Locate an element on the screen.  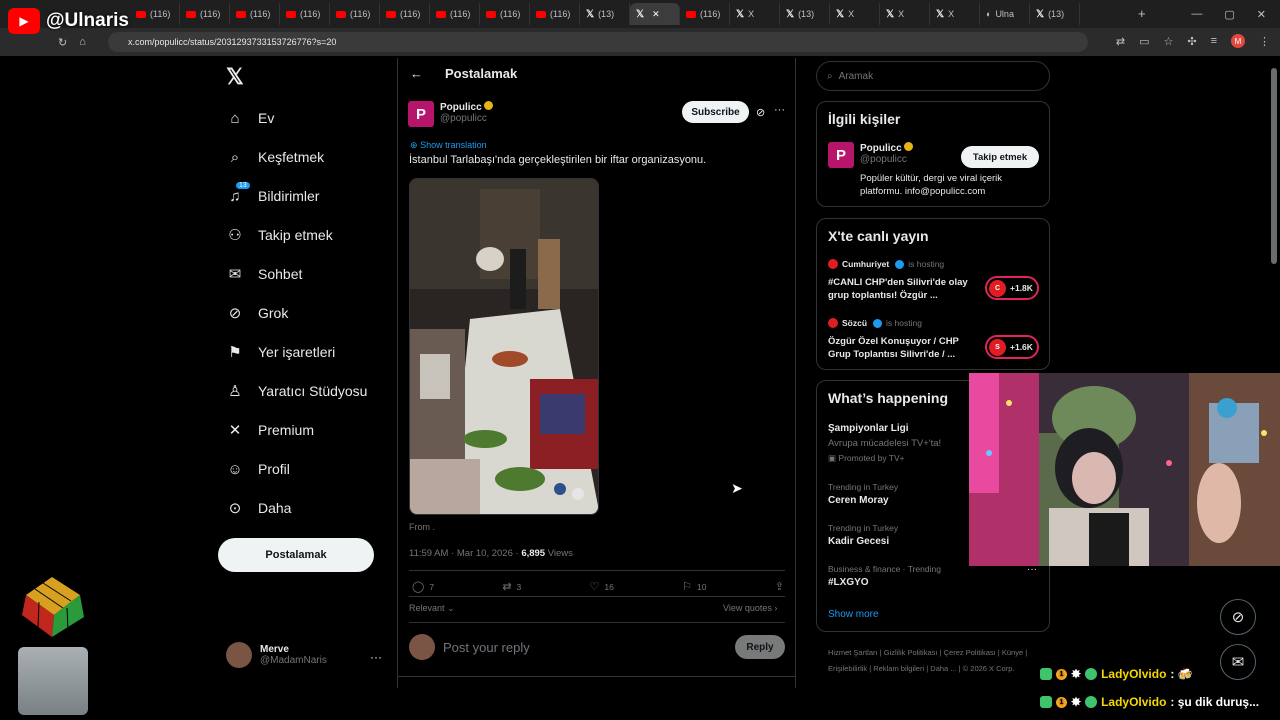
sort-replies-dropdown: Relevant ⌄ is located at coordinates (432, 608).